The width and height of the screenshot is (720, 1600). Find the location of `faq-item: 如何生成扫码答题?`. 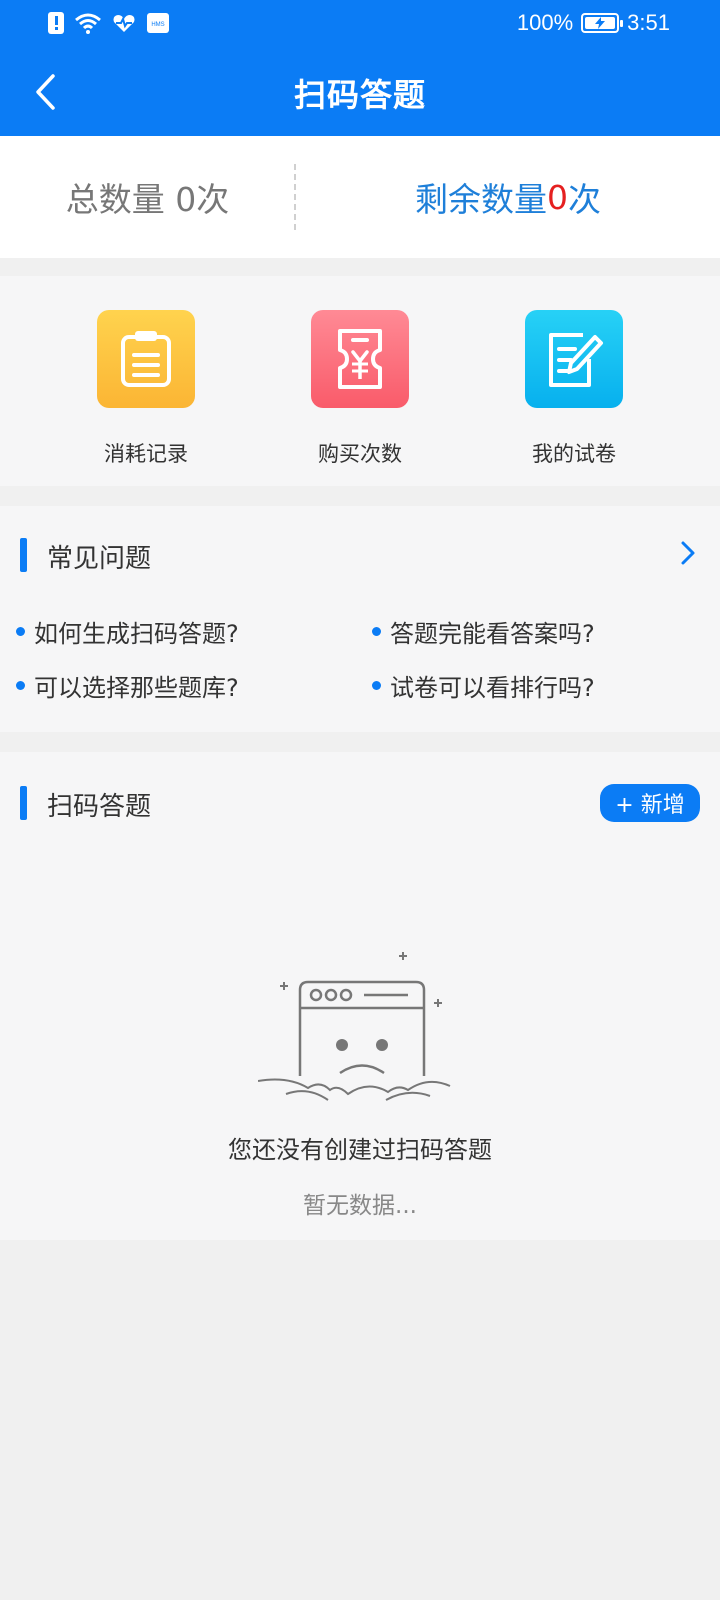

faq-item: 如何生成扫码答题? is located at coordinates (127, 631).